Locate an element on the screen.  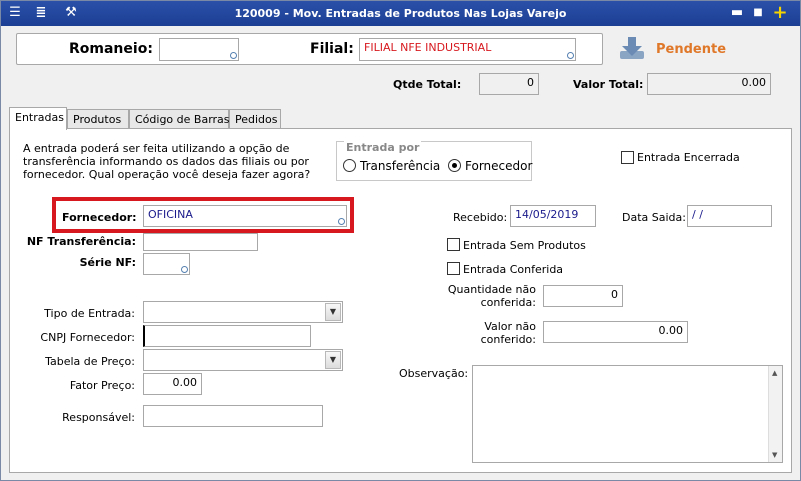
status-pendente: Pendente is located at coordinates (691, 49).